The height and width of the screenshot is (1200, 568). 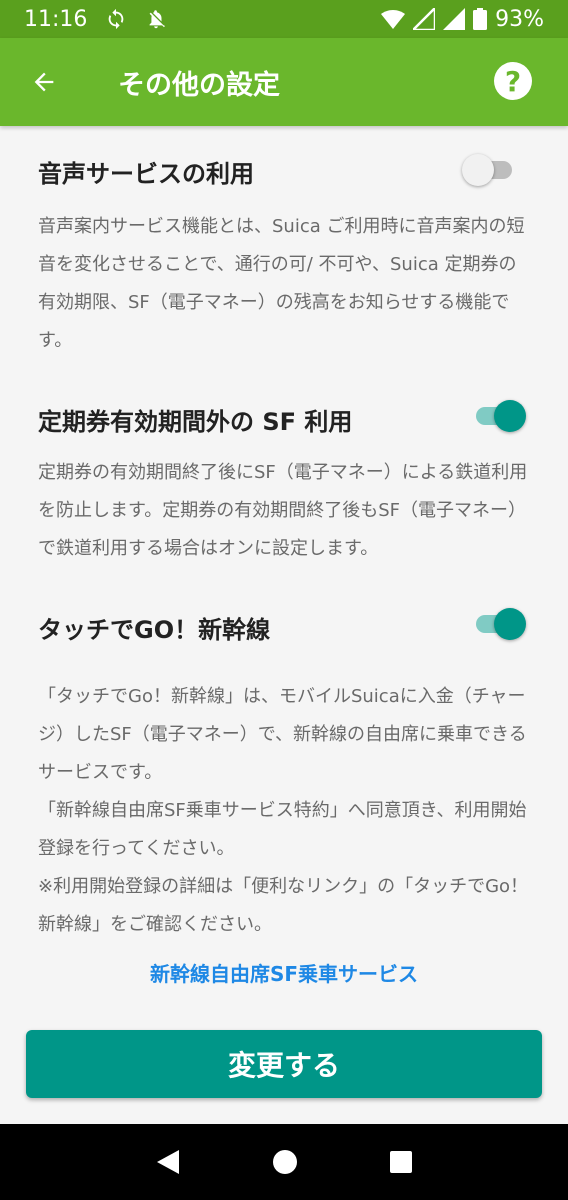 What do you see at coordinates (393, 19) in the screenshot?
I see `wifi-icon` at bounding box center [393, 19].